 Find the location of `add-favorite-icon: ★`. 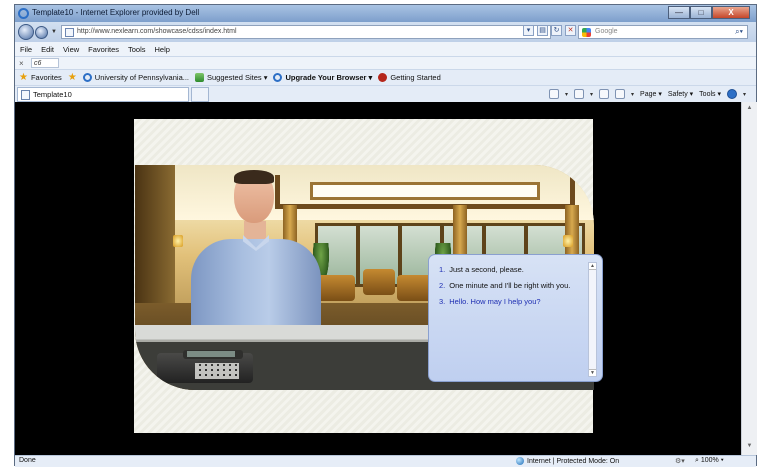

add-favorite-icon: ★ is located at coordinates (72, 77).